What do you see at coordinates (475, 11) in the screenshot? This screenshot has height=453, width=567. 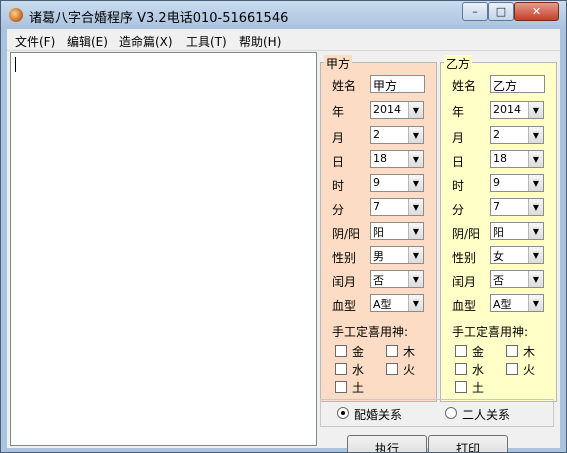 I see `minimize-button: –` at bounding box center [475, 11].